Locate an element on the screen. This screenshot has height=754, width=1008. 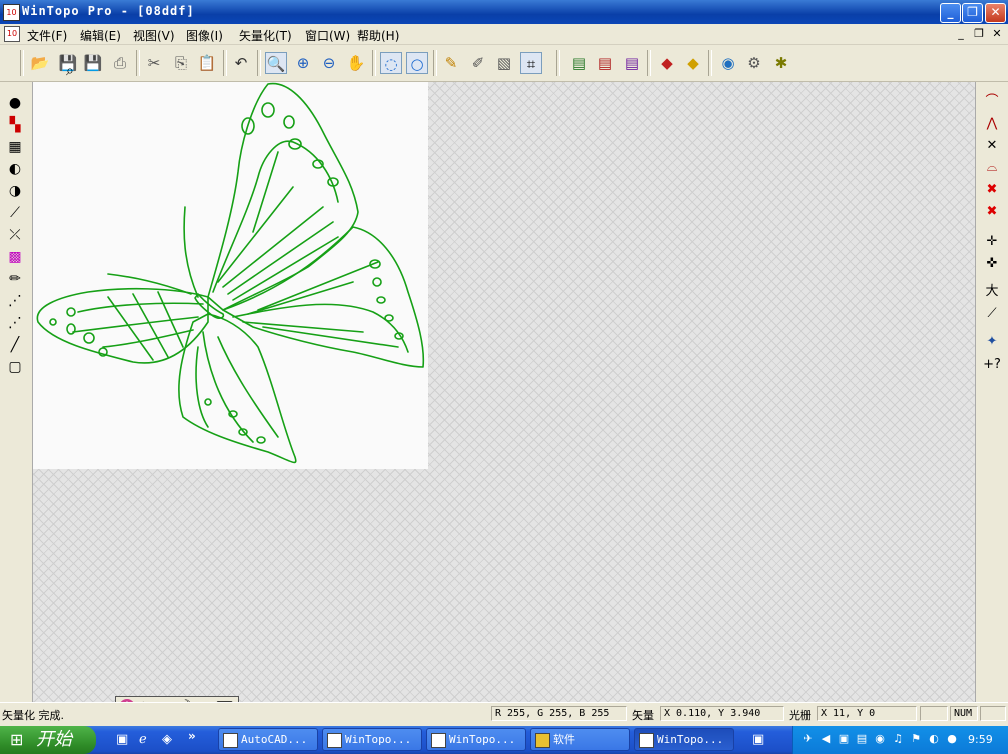
help-tool-icon: +? is located at coordinates (992, 365).